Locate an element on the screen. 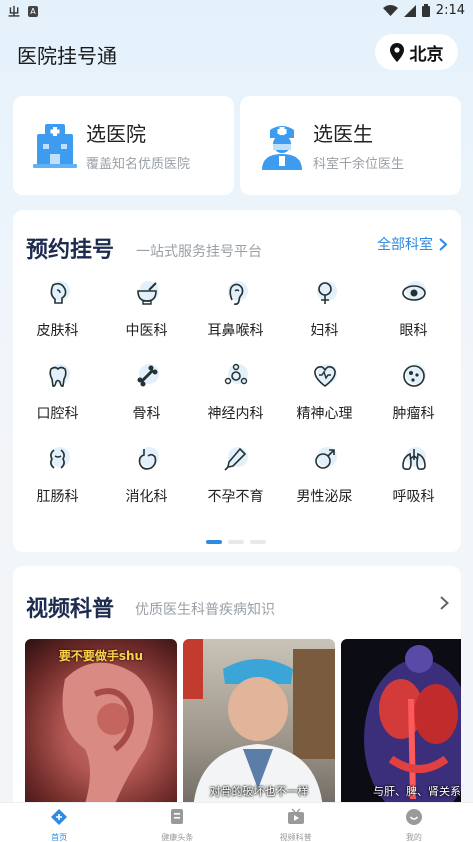 The image size is (473, 842). department-label: 眼科 is located at coordinates (413, 331).